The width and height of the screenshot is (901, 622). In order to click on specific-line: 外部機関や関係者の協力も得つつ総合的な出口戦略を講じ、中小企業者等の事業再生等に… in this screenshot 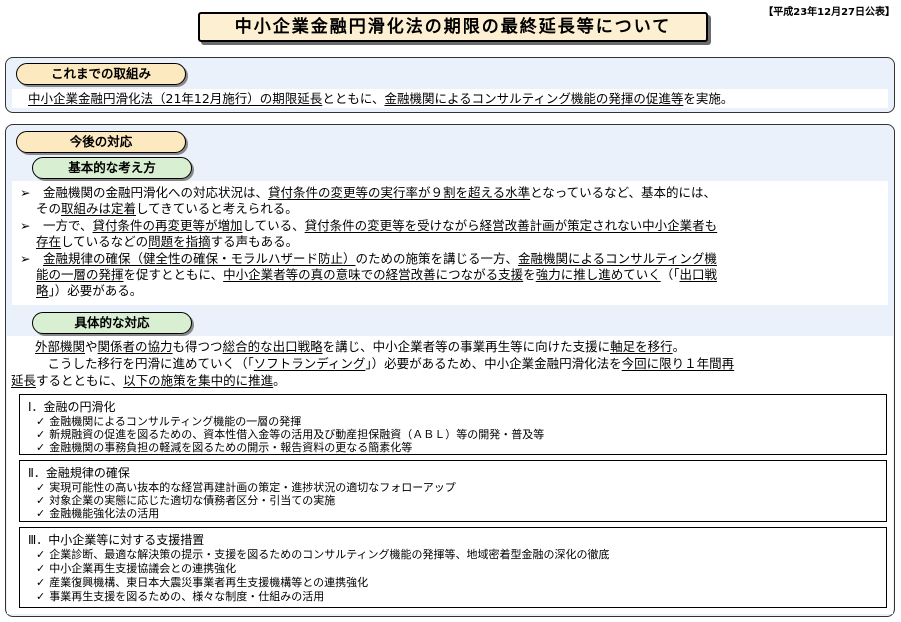, I will do `click(360, 346)`.